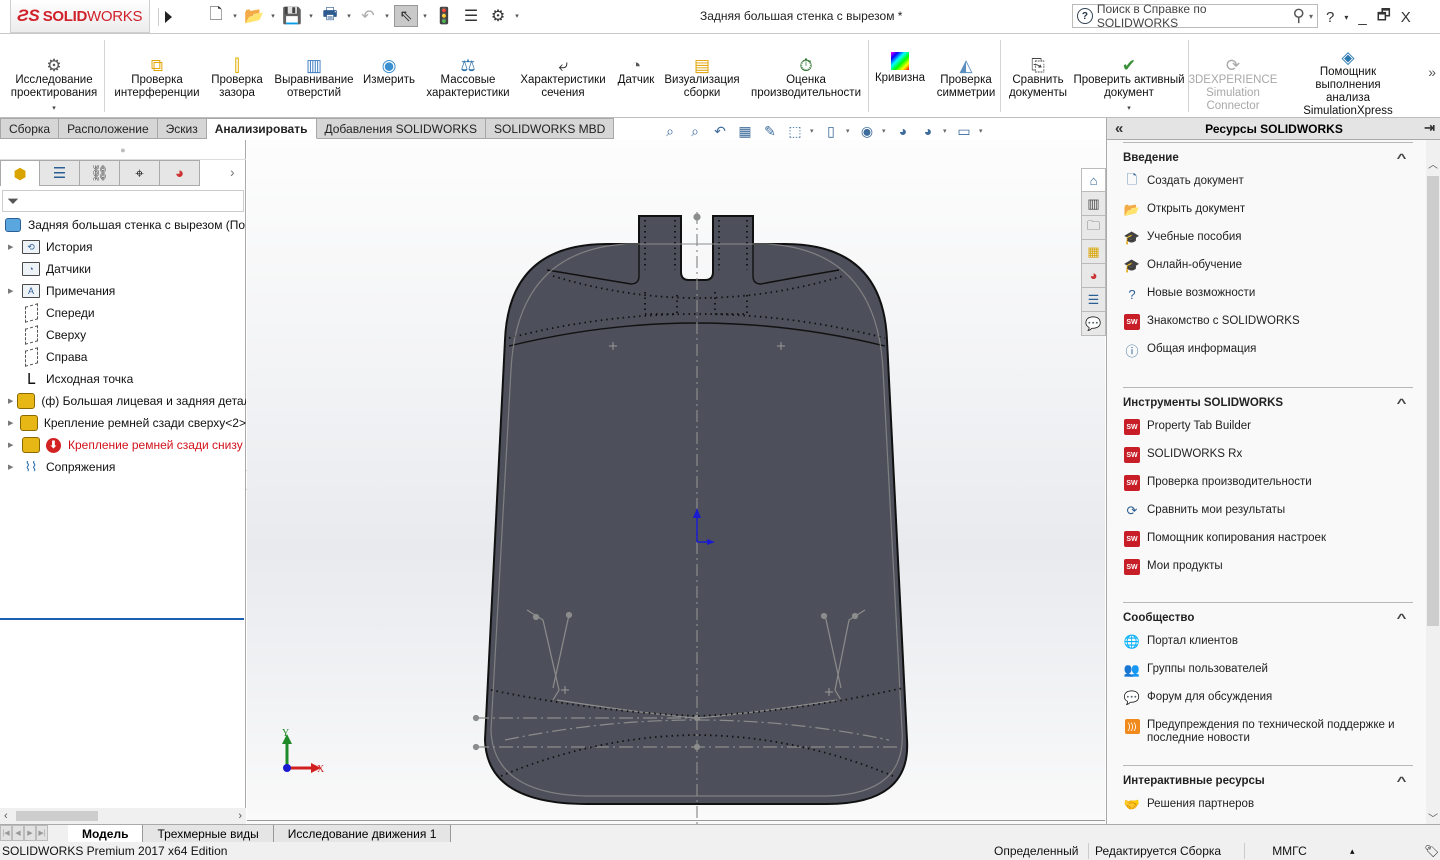 The height and width of the screenshot is (860, 1440). Describe the element at coordinates (1268, 566) in the screenshot. I see `resource-link: SW Мои продукты` at that location.